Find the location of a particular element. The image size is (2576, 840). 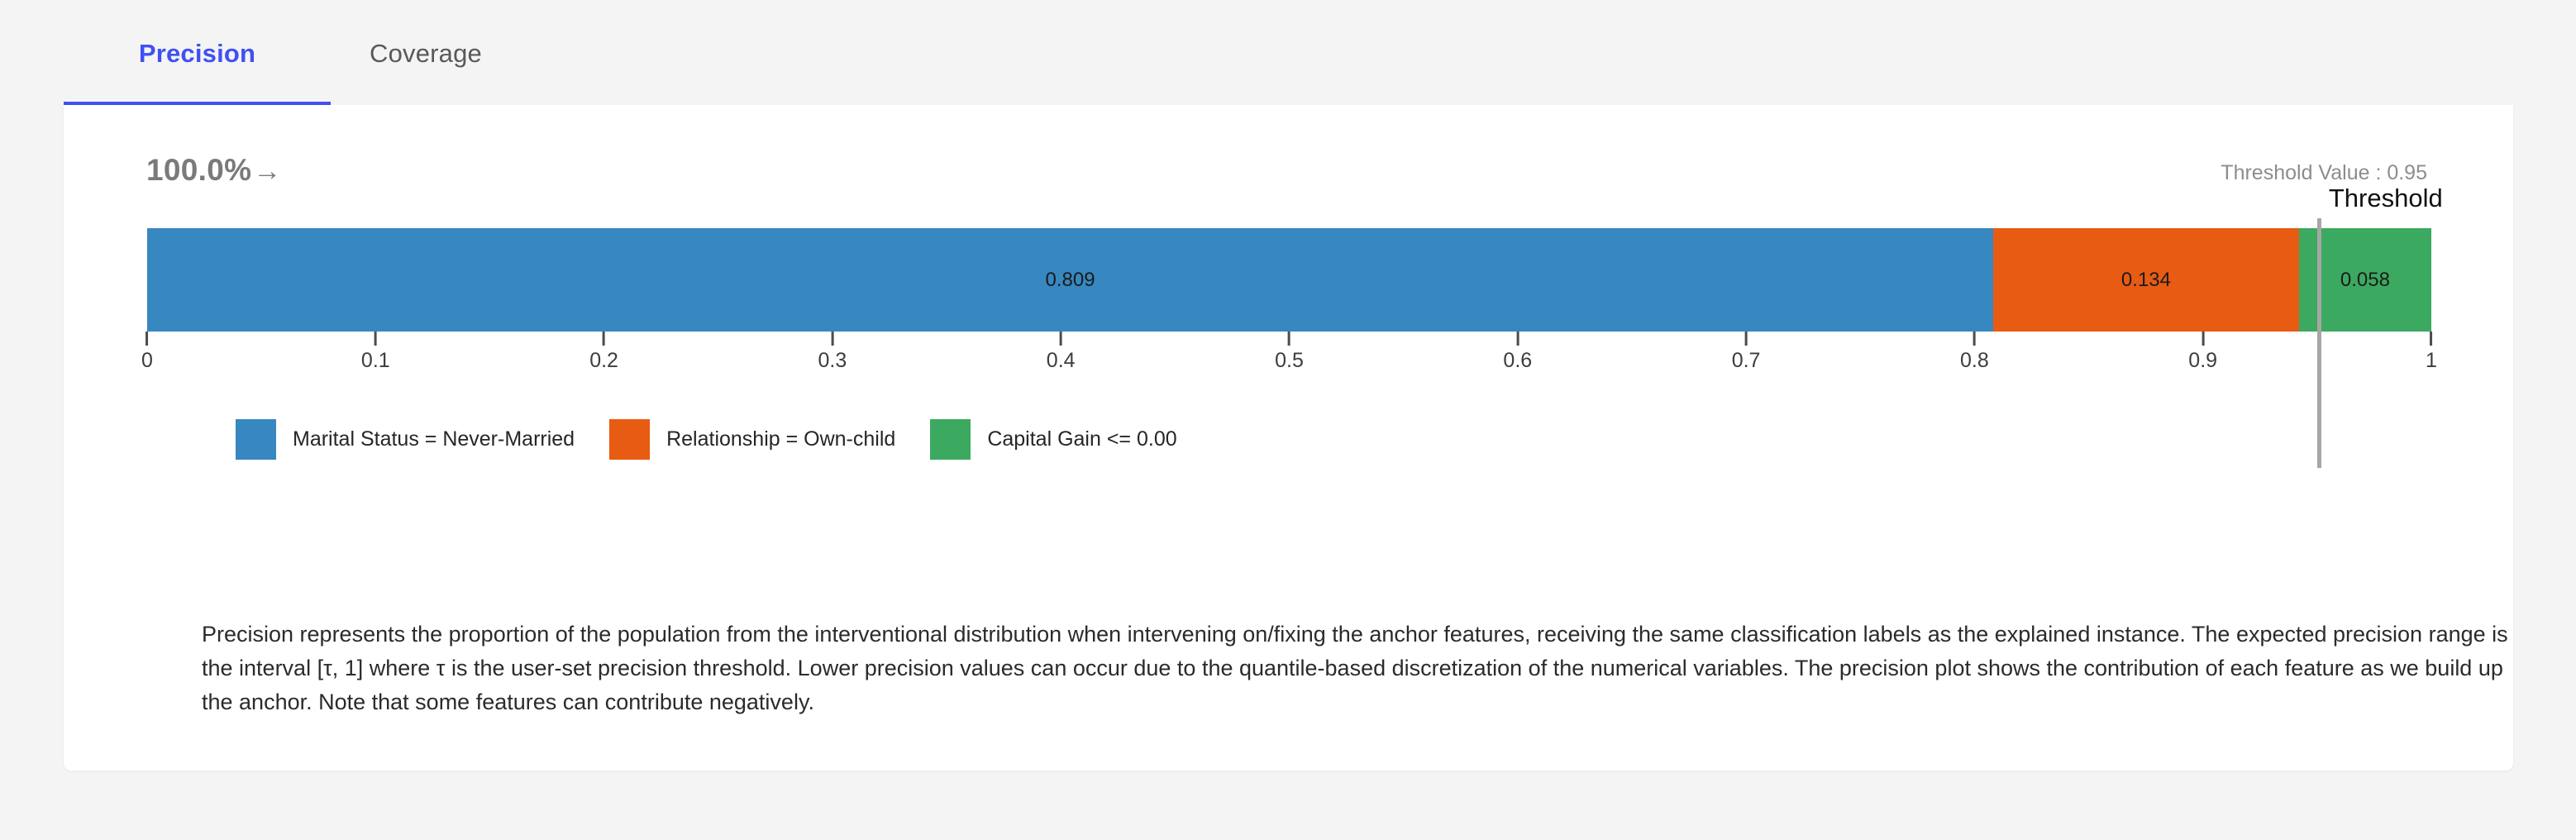

legend-item-label: Marital Status = Never-Married is located at coordinates (434, 439).